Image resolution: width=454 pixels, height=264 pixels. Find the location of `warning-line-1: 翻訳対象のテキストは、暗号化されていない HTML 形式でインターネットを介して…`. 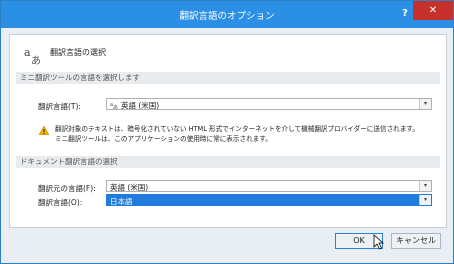

warning-line-1: 翻訳対象のテキストは、暗号化されていない HTML 形式でインターネットを介して… is located at coordinates (237, 129).